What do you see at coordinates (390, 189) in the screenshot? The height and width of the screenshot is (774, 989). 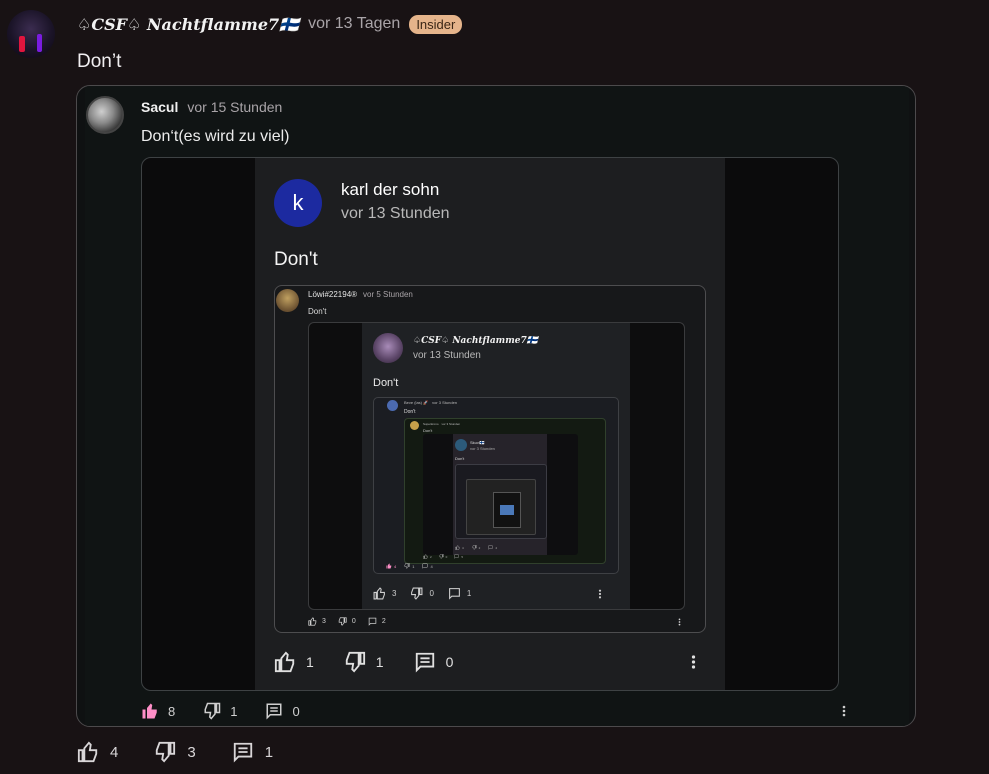 I see `author-name: karl der sohn` at bounding box center [390, 189].